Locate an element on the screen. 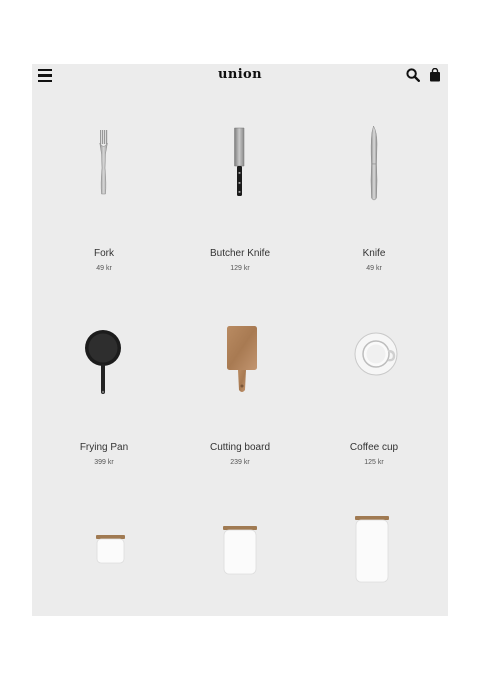 The image size is (480, 679). search-button is located at coordinates (413, 75).